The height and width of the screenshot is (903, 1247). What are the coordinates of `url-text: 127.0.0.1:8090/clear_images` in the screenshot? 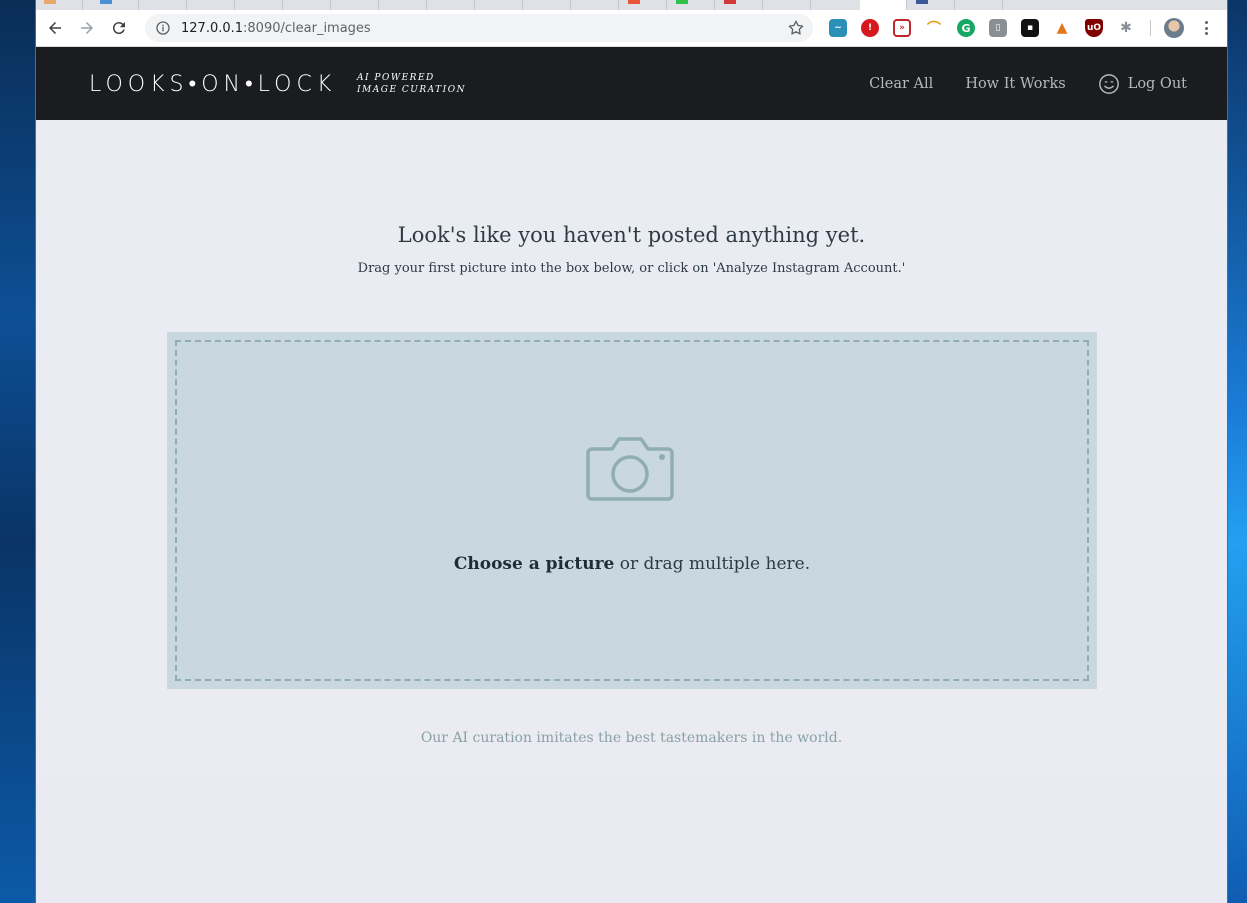 It's located at (276, 28).